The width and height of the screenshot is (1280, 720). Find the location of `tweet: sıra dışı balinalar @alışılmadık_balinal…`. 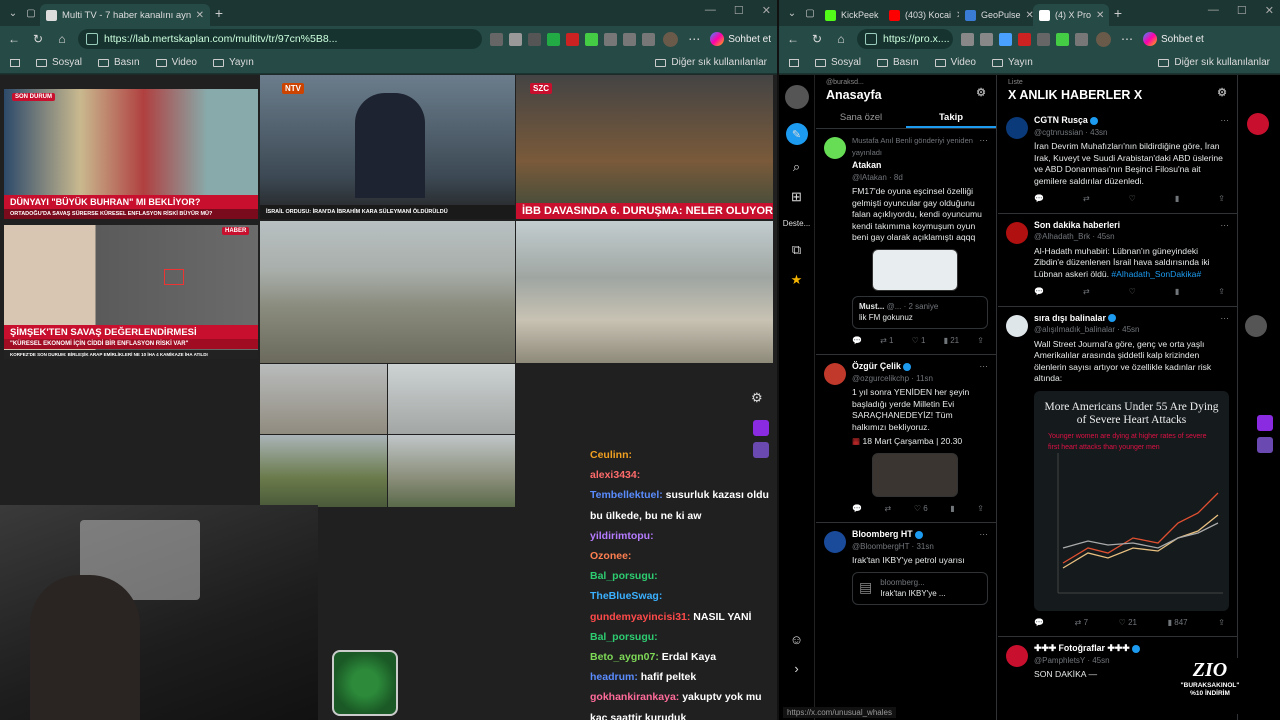

tweet: sıra dışı balinalar @alışılmadık_balinal… is located at coordinates (1117, 472).